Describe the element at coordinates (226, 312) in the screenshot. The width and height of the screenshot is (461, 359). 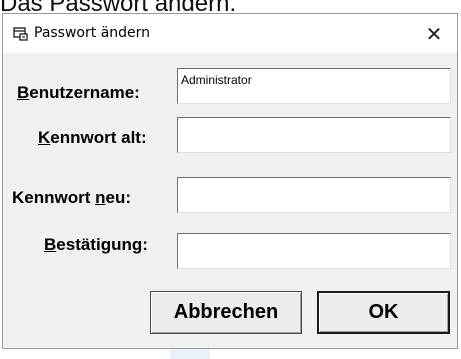
I see `cancel-button: Abbrechen` at that location.